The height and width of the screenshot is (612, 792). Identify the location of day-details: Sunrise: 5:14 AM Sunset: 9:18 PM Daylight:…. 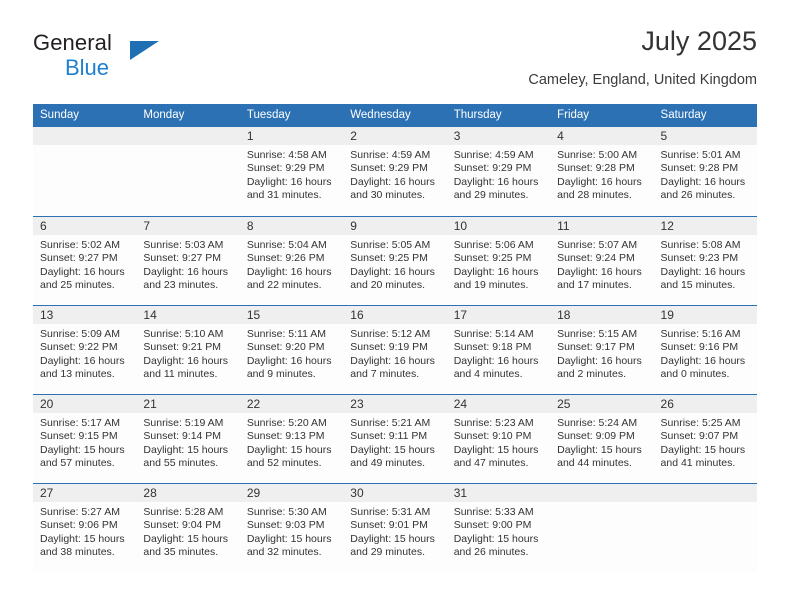
(498, 352).